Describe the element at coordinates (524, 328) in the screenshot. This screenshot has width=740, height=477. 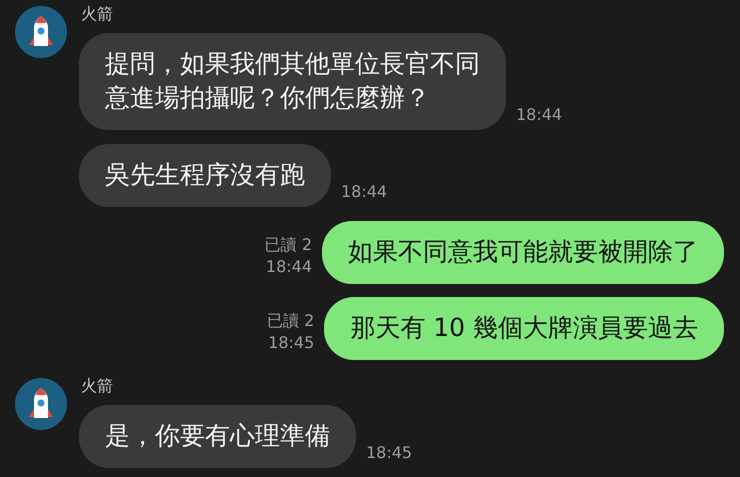
I see `message-bubble: 那天有 10 幾個大牌演員要過去` at that location.